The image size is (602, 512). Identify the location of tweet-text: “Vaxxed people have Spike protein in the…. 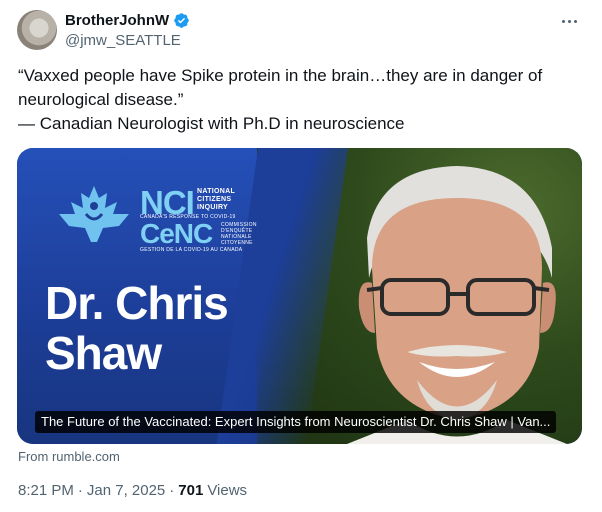
(303, 100).